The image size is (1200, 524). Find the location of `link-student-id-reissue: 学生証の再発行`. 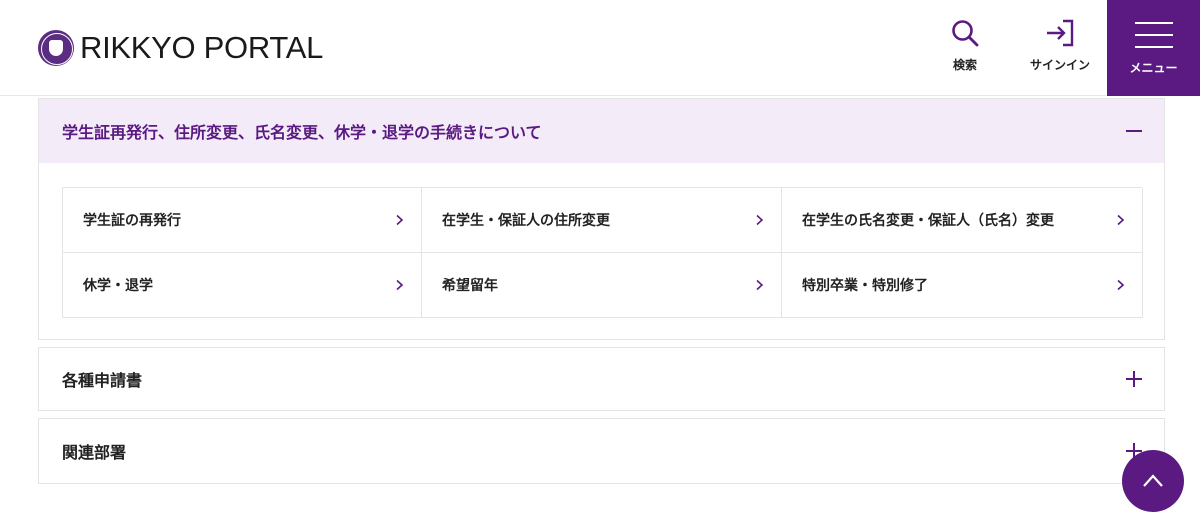

link-student-id-reissue: 学生証の再発行 is located at coordinates (242, 220).